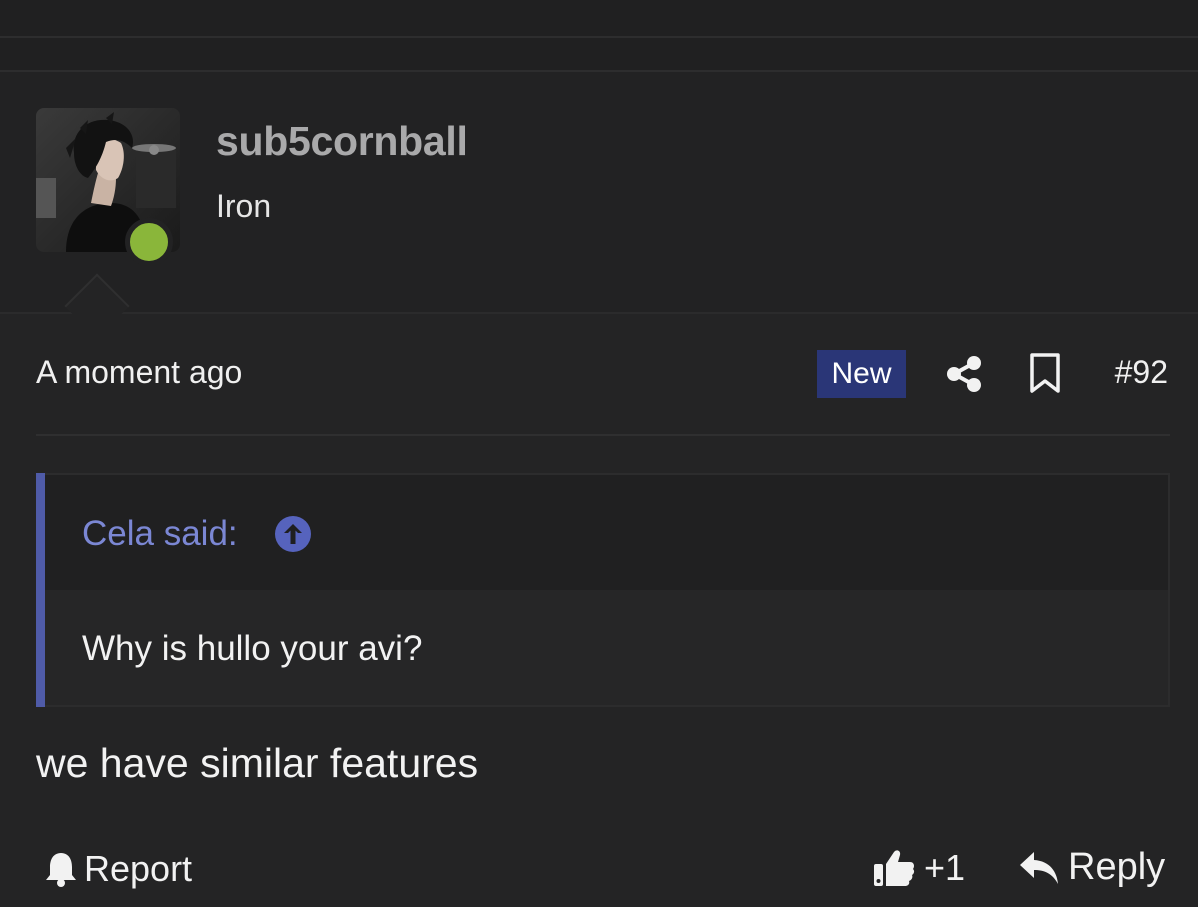 The image size is (1198, 907). What do you see at coordinates (918, 868) in the screenshot?
I see `like-button: +1` at bounding box center [918, 868].